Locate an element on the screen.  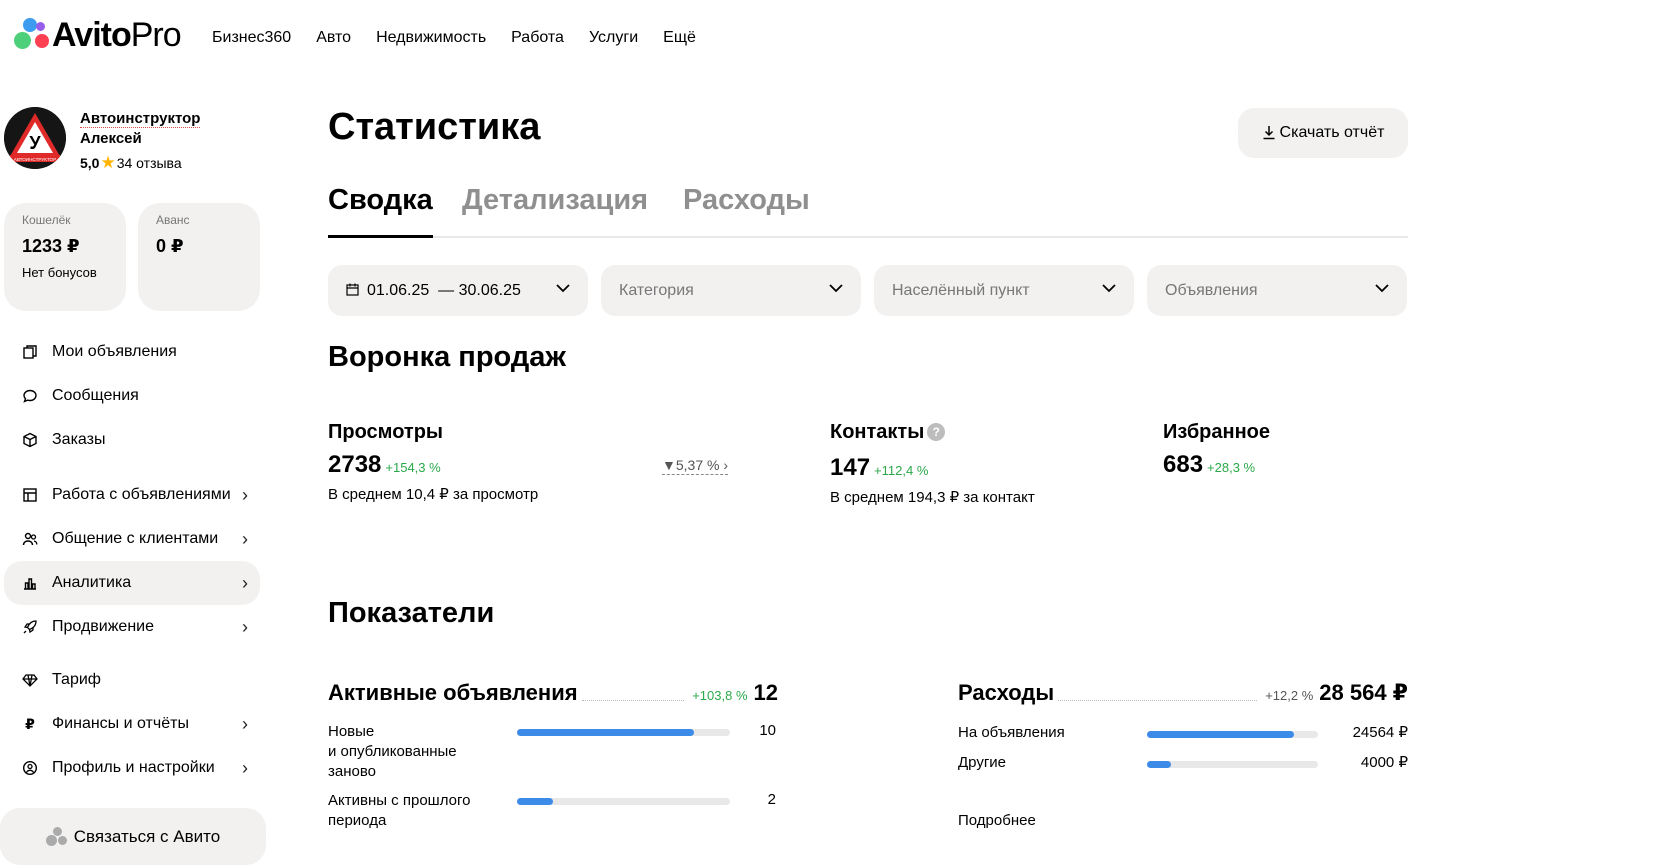
tab-summary: Сводка is located at coordinates (380, 211).